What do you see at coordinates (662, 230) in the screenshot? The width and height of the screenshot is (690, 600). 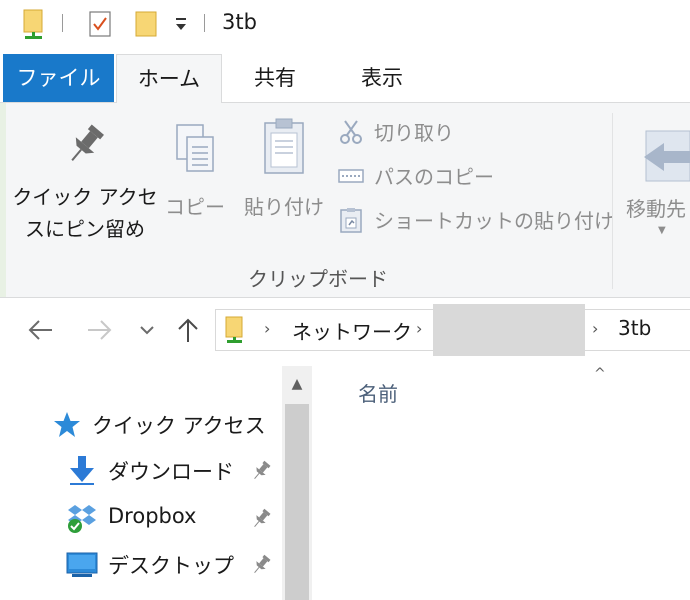 I see `chevron-down-icon: ▼` at bounding box center [662, 230].